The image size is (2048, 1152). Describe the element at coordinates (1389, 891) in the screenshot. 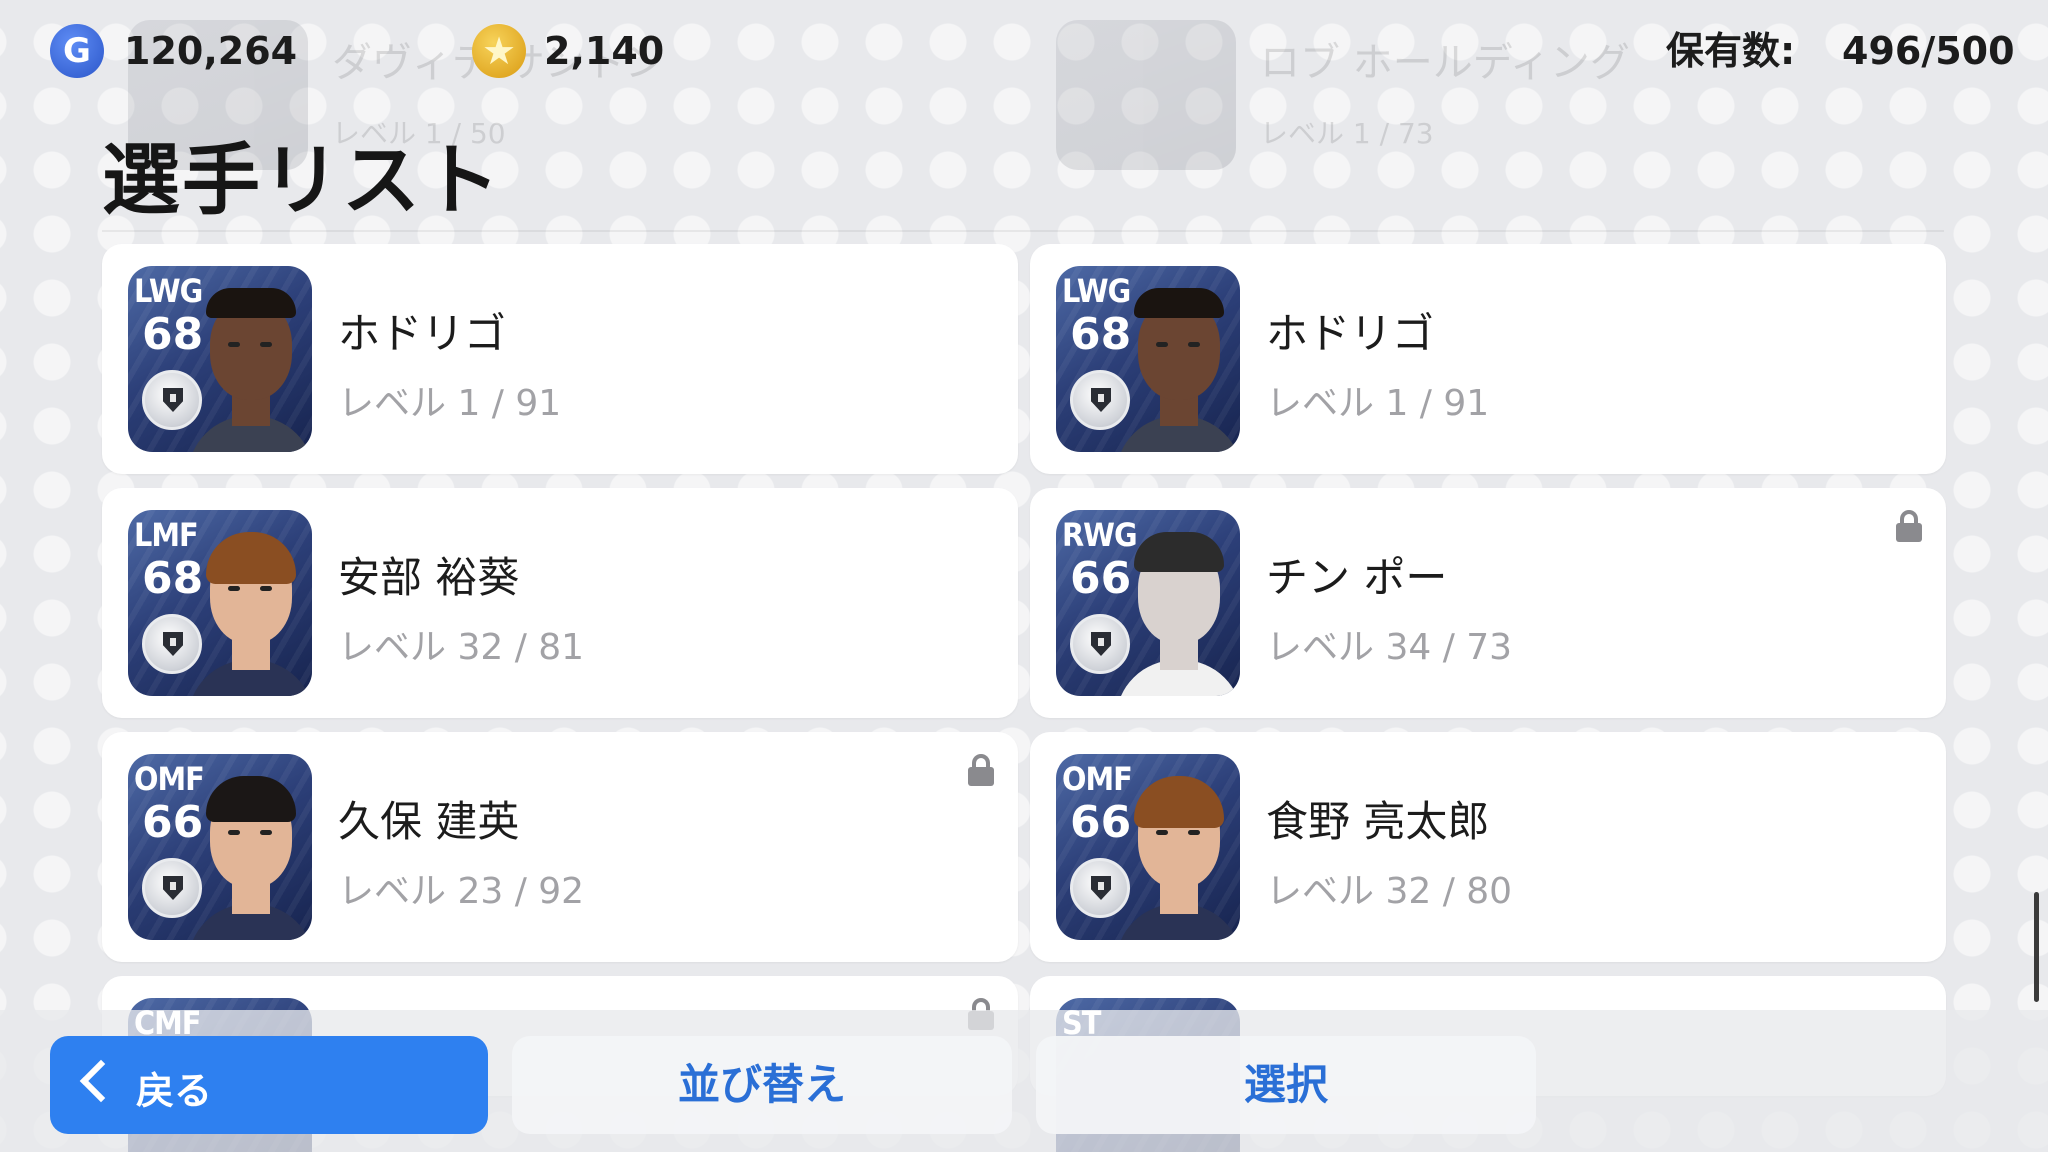

I see `player-level: レベル 32 / 80` at that location.